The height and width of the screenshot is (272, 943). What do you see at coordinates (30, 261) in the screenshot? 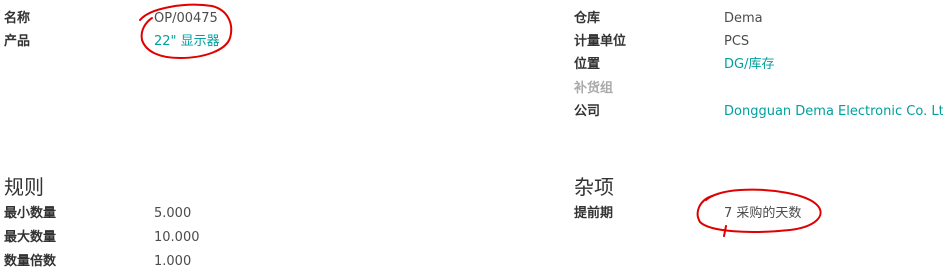
I see `multiple-qty-label: 数量倍数` at bounding box center [30, 261].